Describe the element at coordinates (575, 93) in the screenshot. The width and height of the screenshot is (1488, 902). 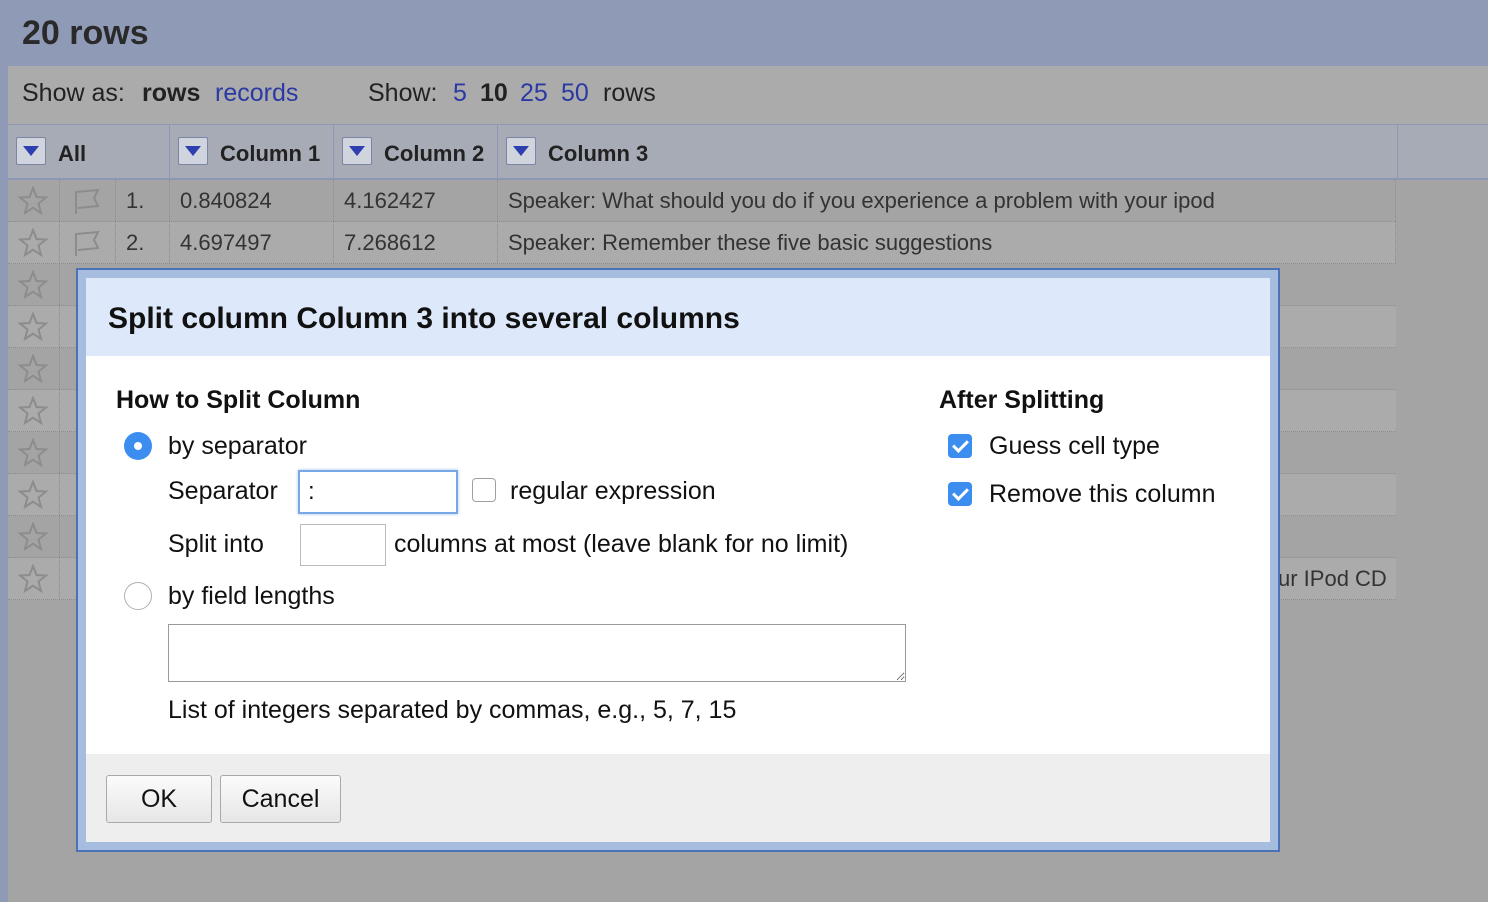
I see `page-size-50-link: 50` at that location.